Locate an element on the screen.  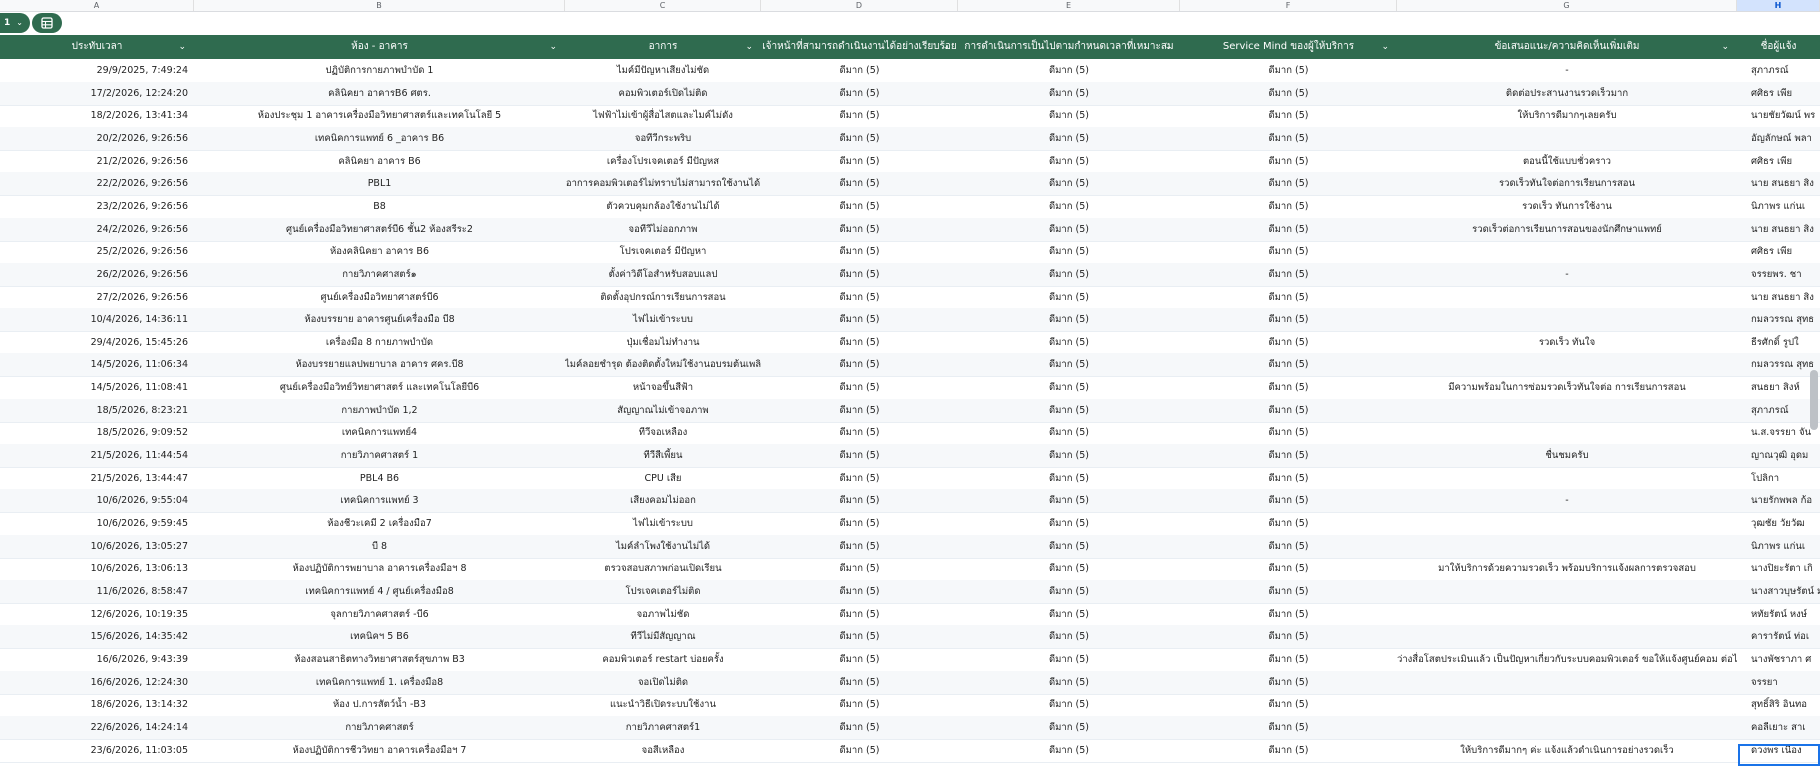
table-cell: รวดเร็วต่อการเรียนการสอนของนักศึกษาแพทย์ is located at coordinates (1567, 229).